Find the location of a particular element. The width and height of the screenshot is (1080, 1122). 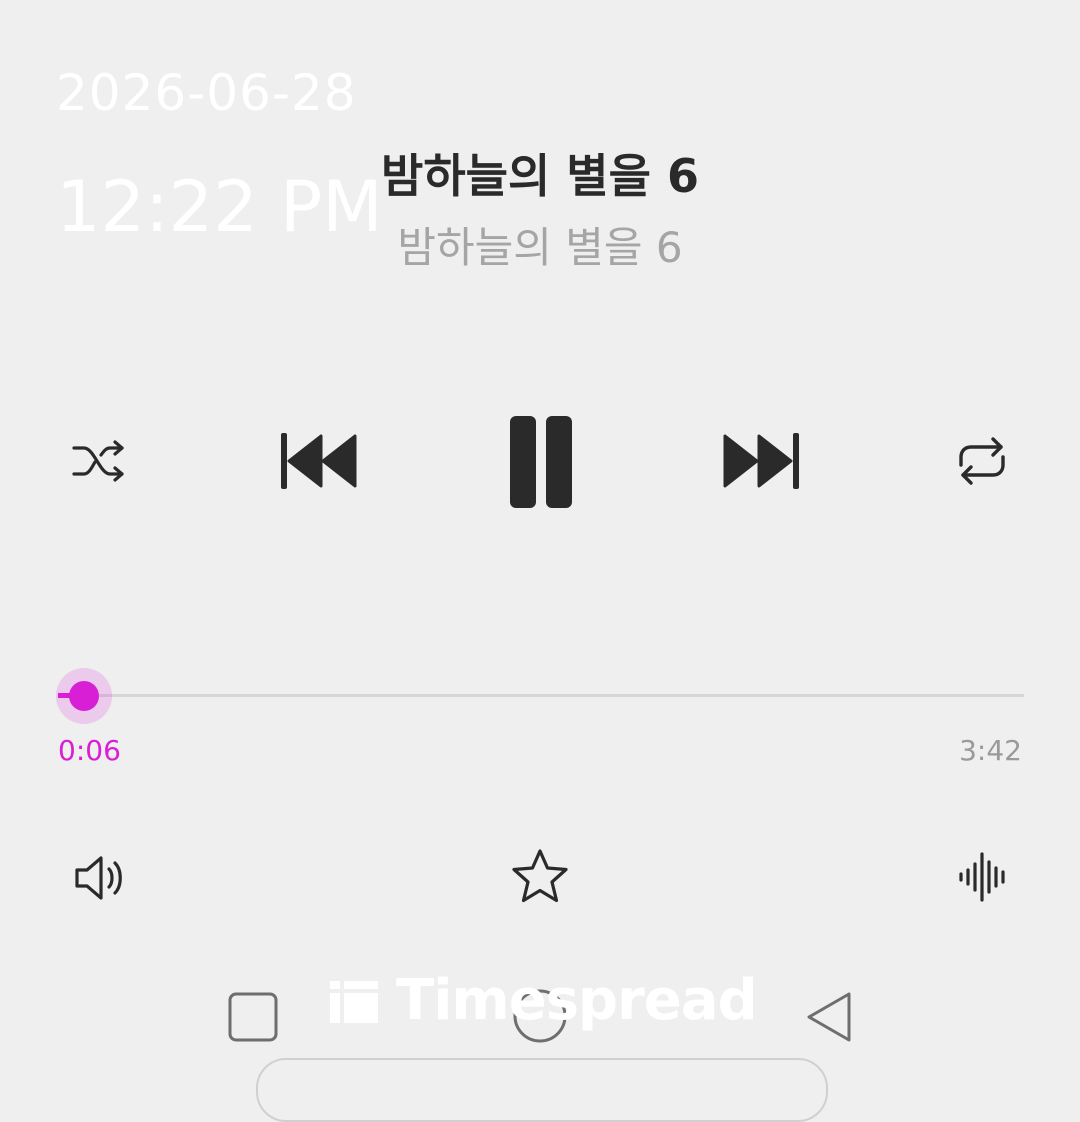

watermark: Timespread is located at coordinates (544, 1000).